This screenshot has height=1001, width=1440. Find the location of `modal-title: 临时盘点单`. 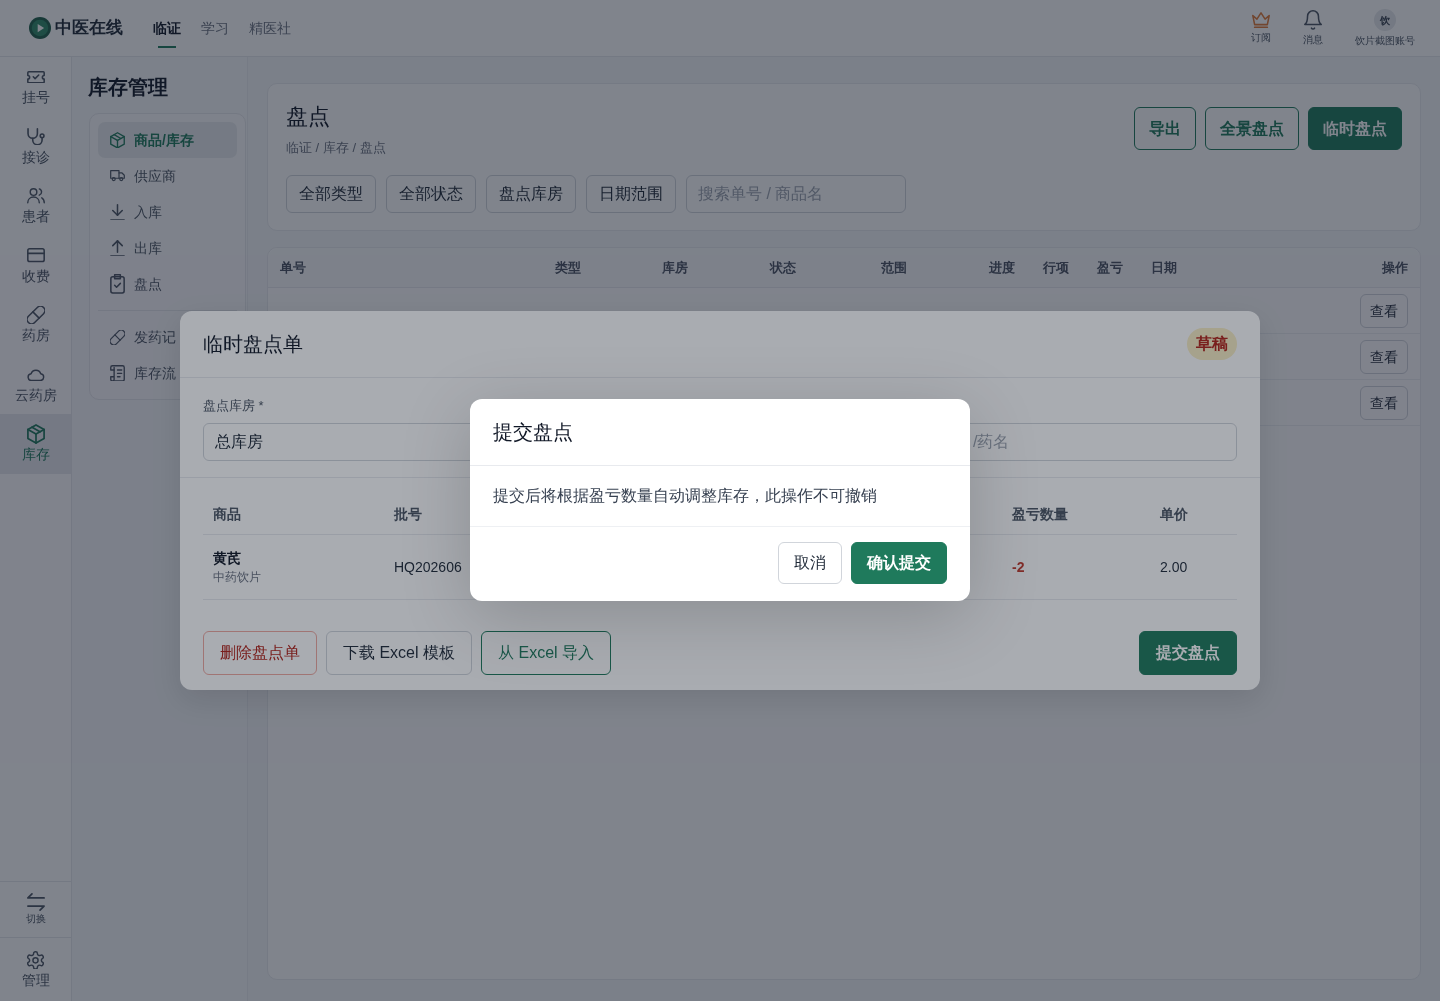

modal-title: 临时盘点单 is located at coordinates (253, 344).